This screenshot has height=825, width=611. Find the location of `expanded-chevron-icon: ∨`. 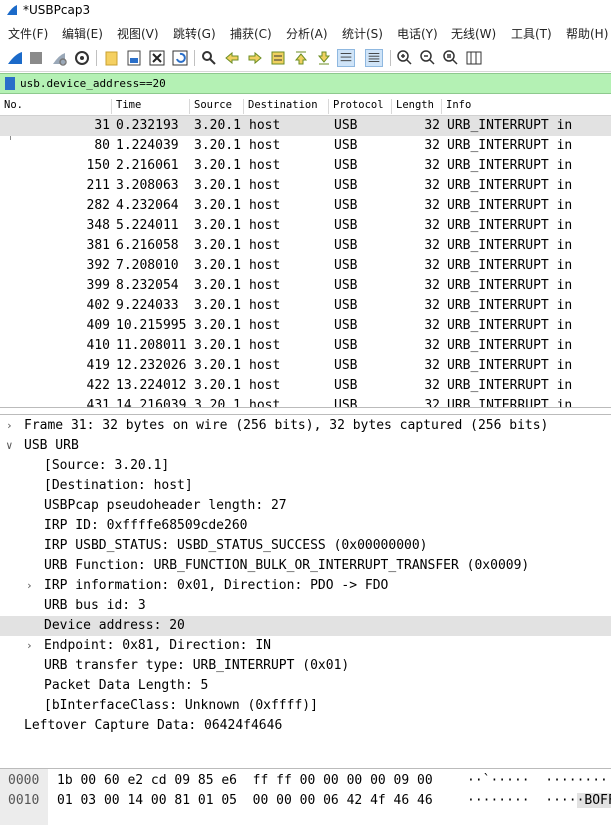

expanded-chevron-icon: ∨ is located at coordinates (9, 445).